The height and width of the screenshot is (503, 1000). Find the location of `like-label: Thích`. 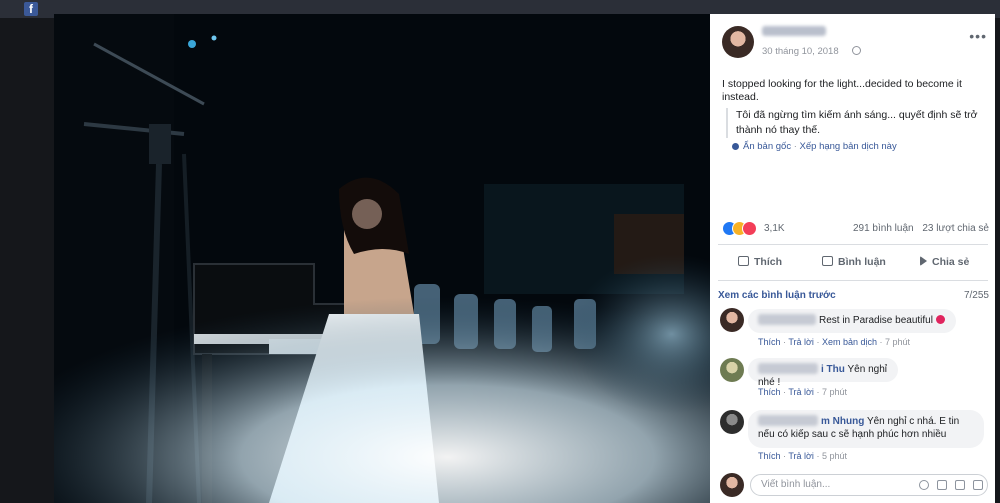

like-label: Thích is located at coordinates (768, 262).